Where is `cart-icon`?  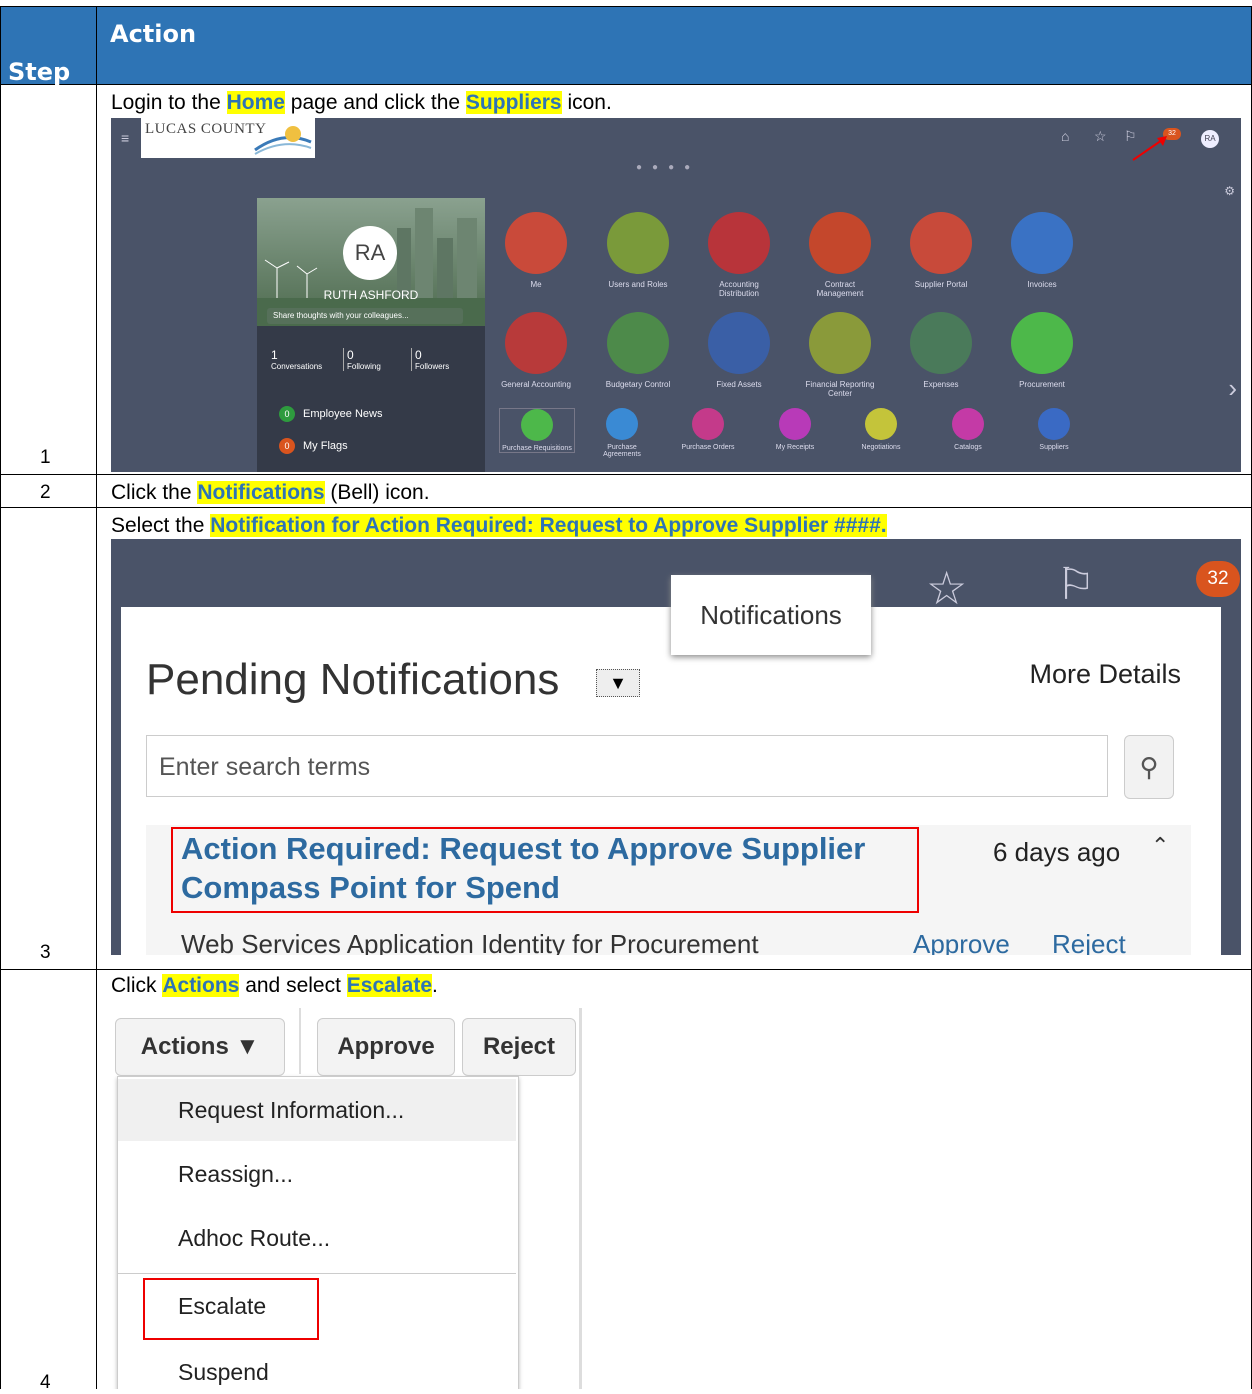
cart-icon is located at coordinates (537, 425).